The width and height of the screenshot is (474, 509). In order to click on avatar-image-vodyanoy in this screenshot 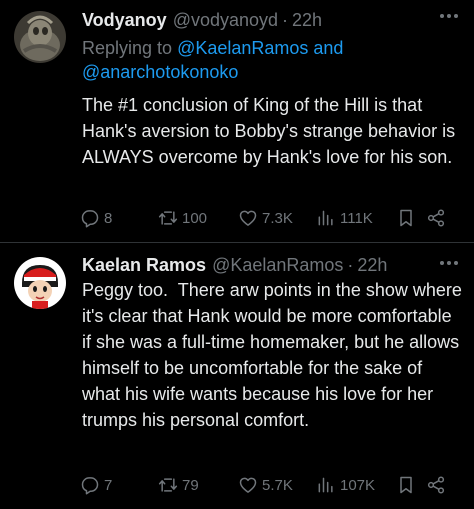, I will do `click(40, 37)`.